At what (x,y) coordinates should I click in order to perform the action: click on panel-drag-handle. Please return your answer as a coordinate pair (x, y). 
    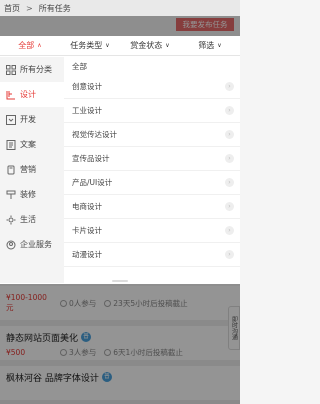
    Looking at the image, I should click on (120, 281).